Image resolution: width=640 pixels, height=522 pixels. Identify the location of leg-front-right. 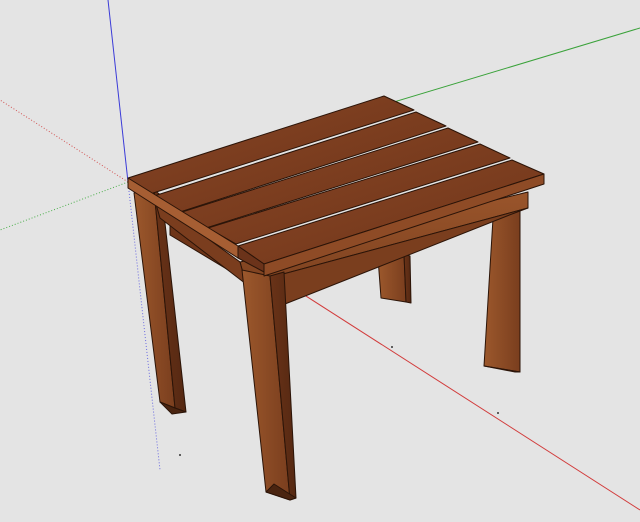
(269, 385).